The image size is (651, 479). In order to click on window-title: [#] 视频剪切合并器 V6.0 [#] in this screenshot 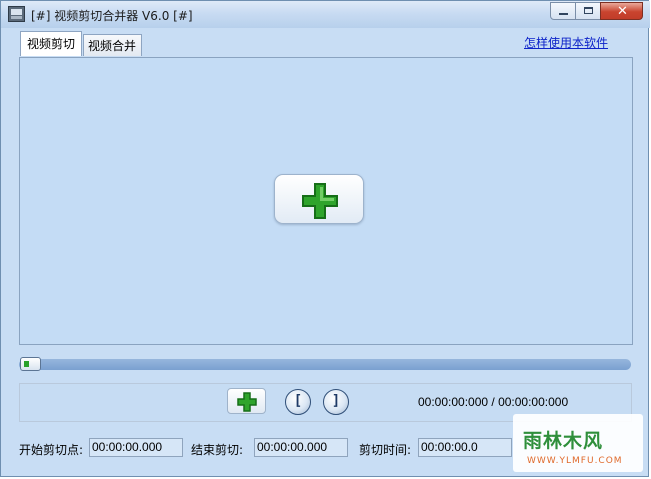, I will do `click(112, 16)`.